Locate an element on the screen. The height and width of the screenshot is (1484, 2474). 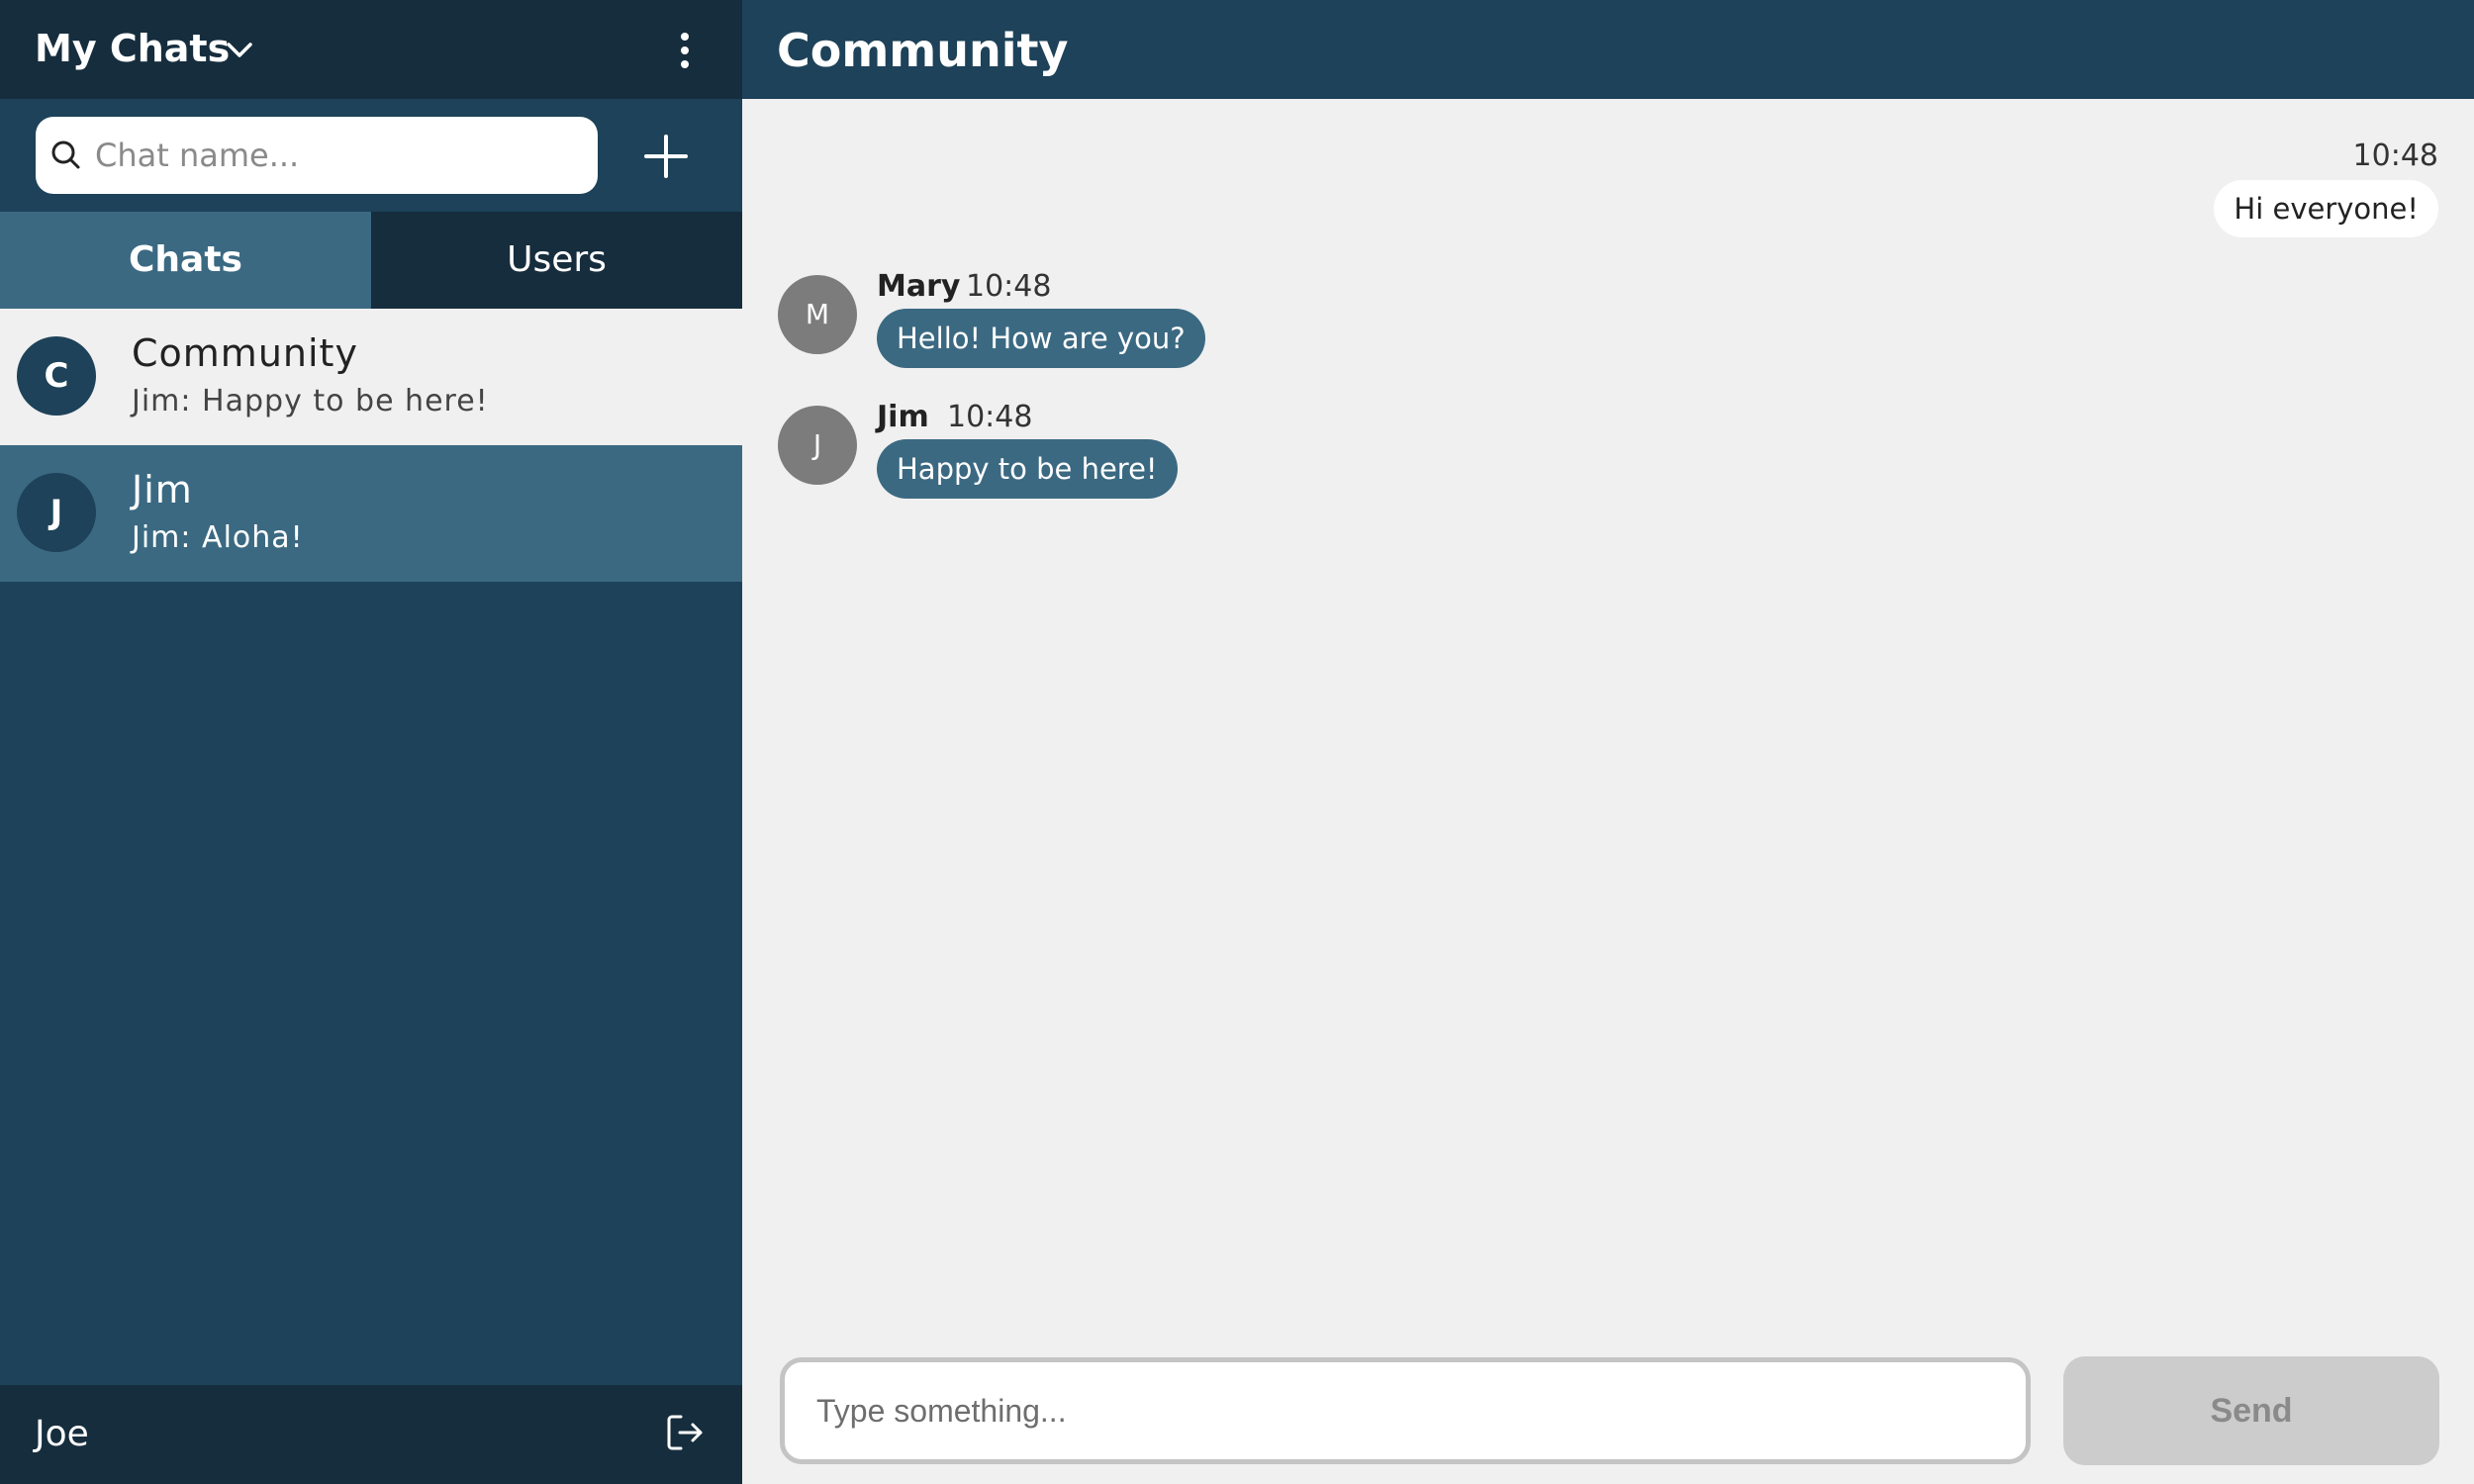
current-username: Joe is located at coordinates (62, 1434).